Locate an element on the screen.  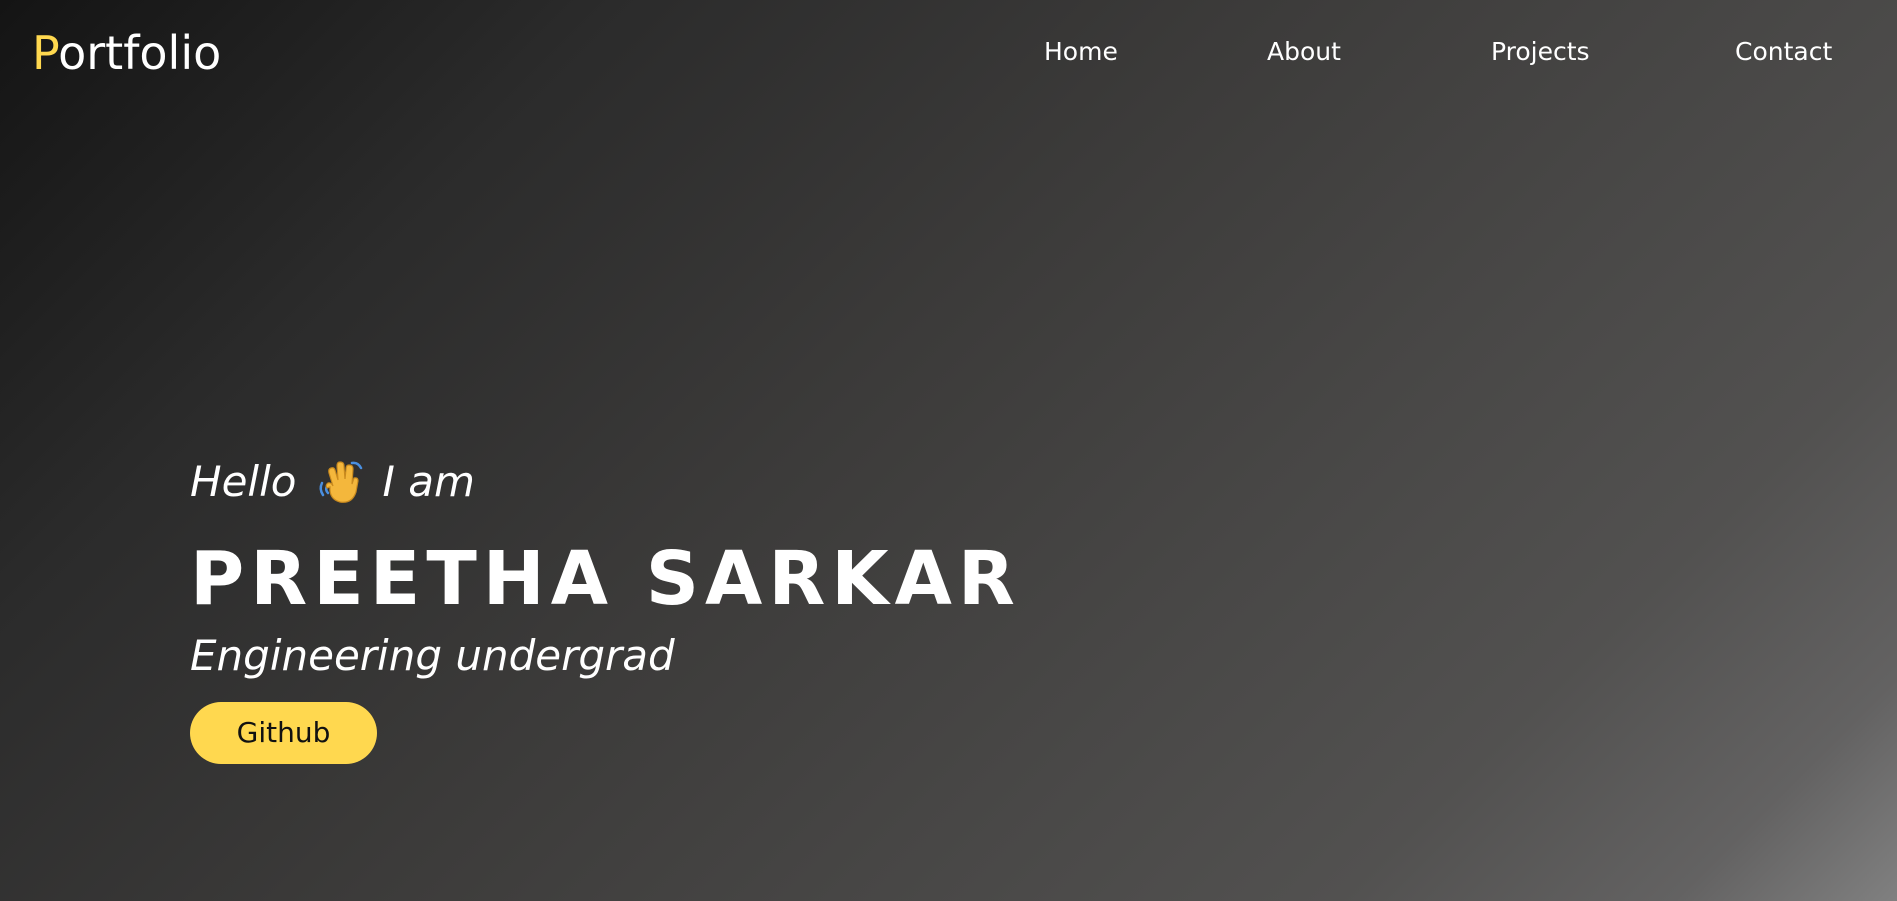
nav-links: Home About Projects Contact is located at coordinates (948, 52).